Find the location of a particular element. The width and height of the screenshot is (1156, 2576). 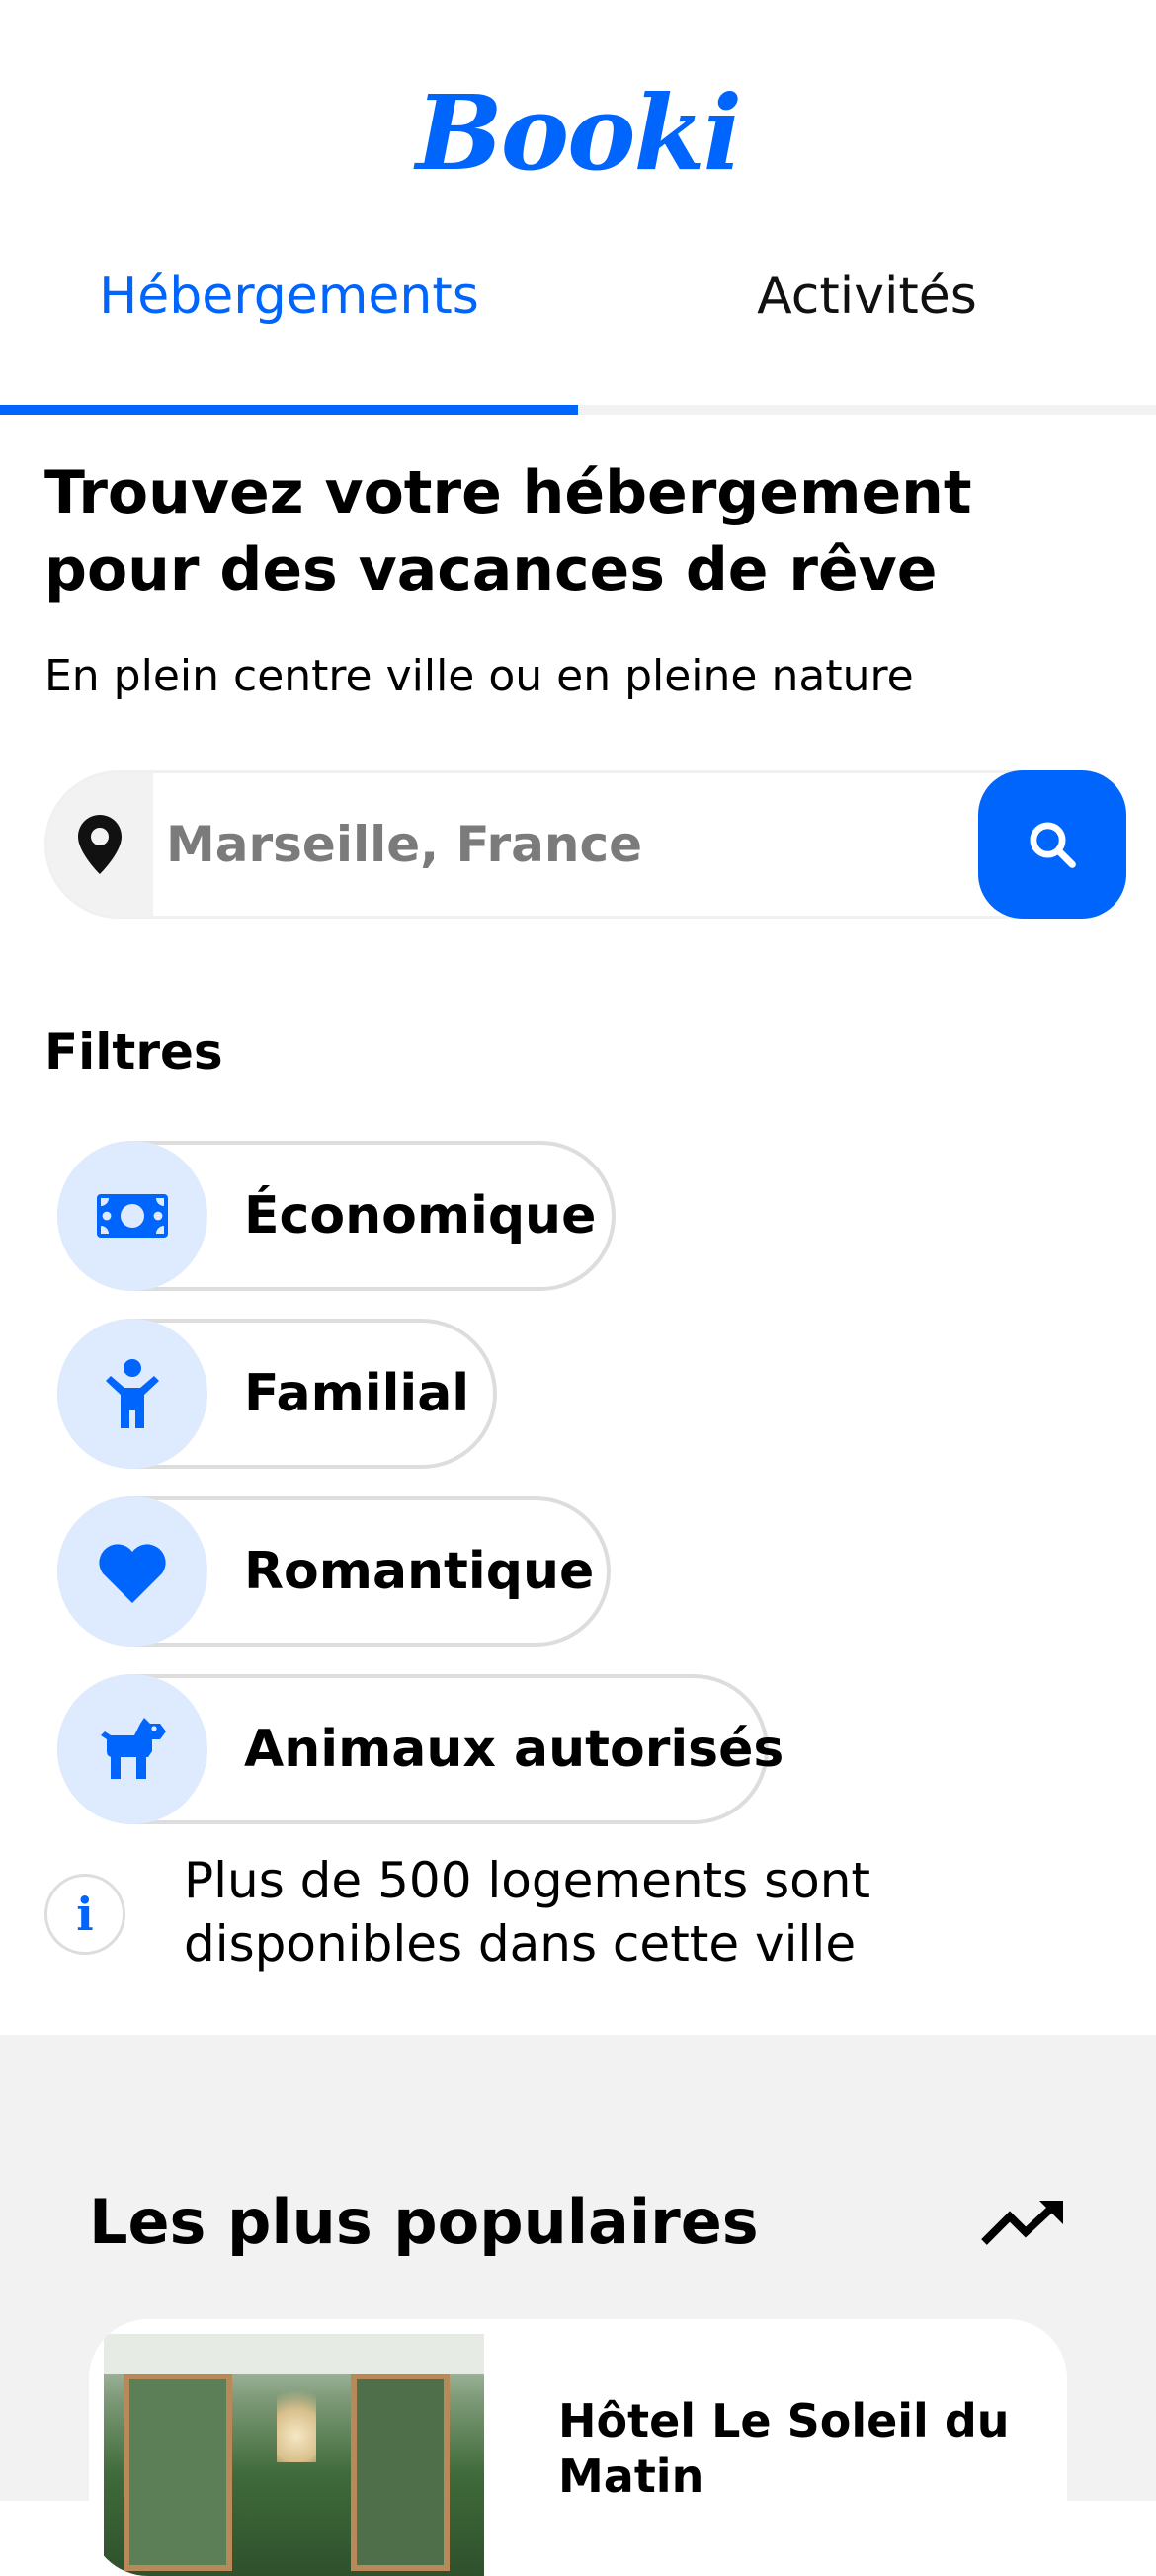

info-icon: i is located at coordinates (85, 1914).